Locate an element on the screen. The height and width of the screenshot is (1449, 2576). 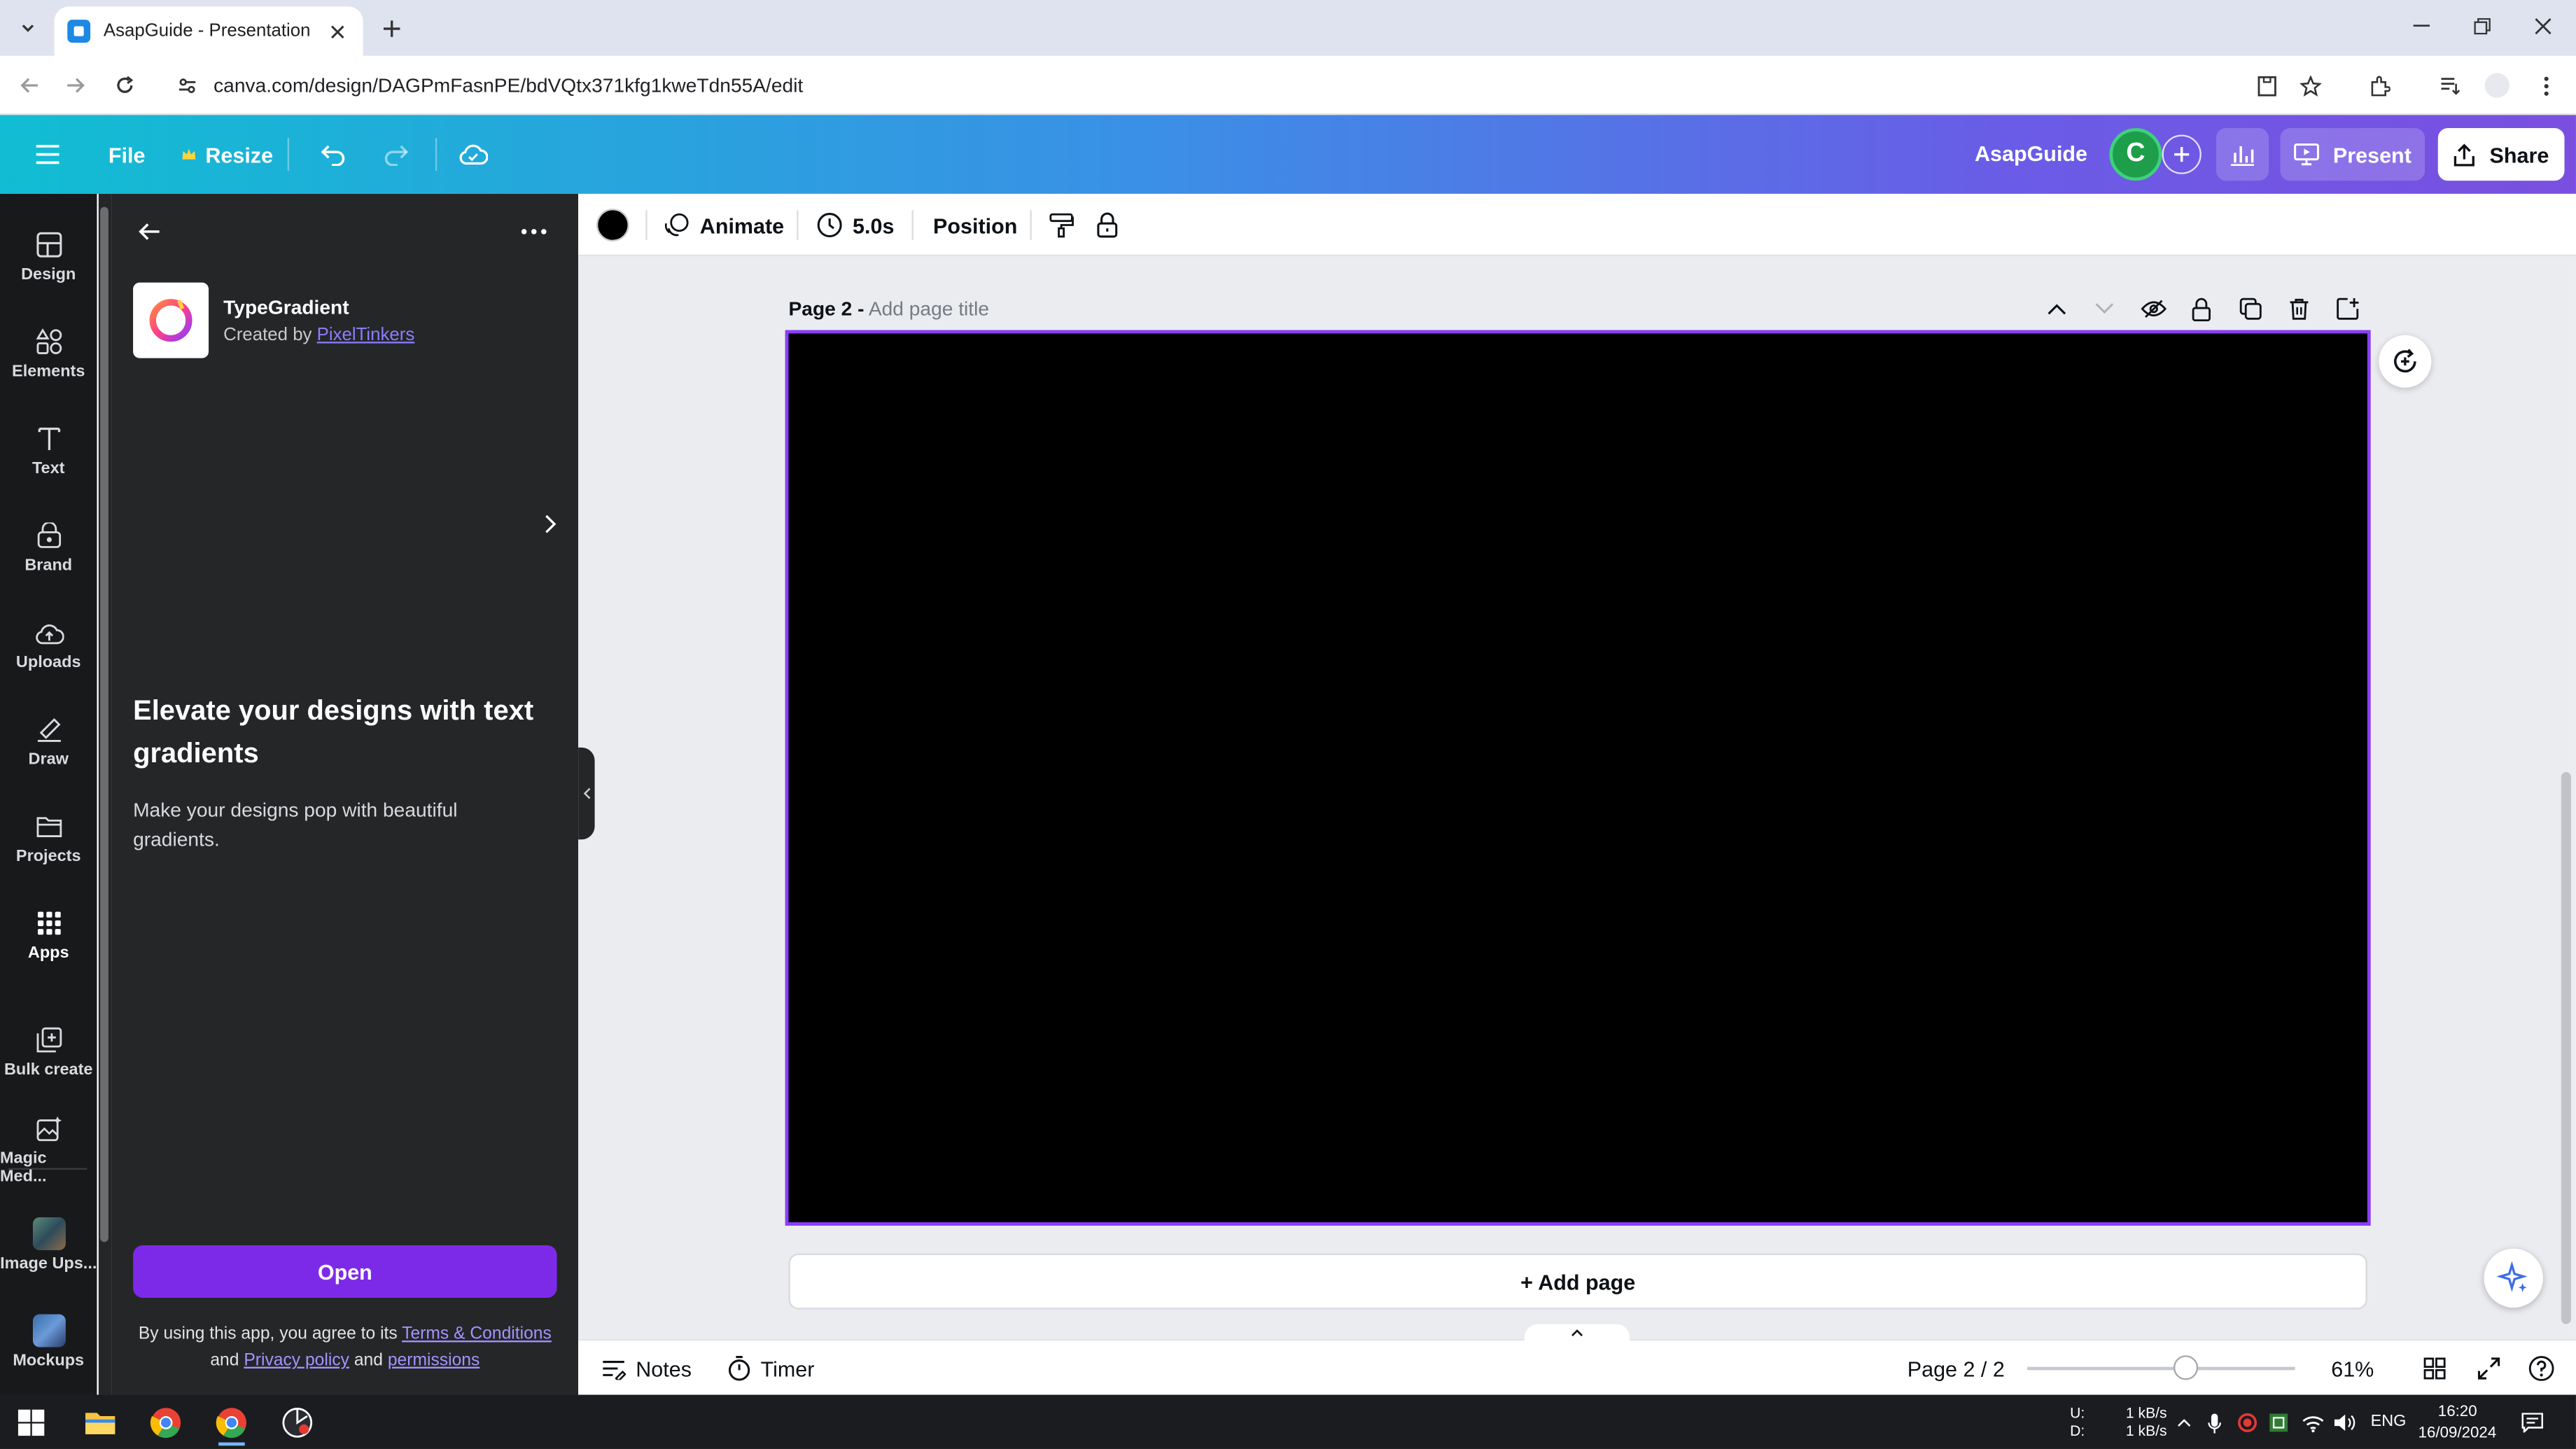
apps-icon is located at coordinates (48, 922).